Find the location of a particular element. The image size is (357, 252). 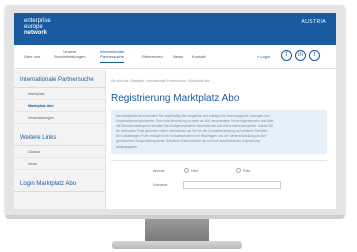

sidebar-heading: Internationale Partnersuche is located at coordinates (59, 79).